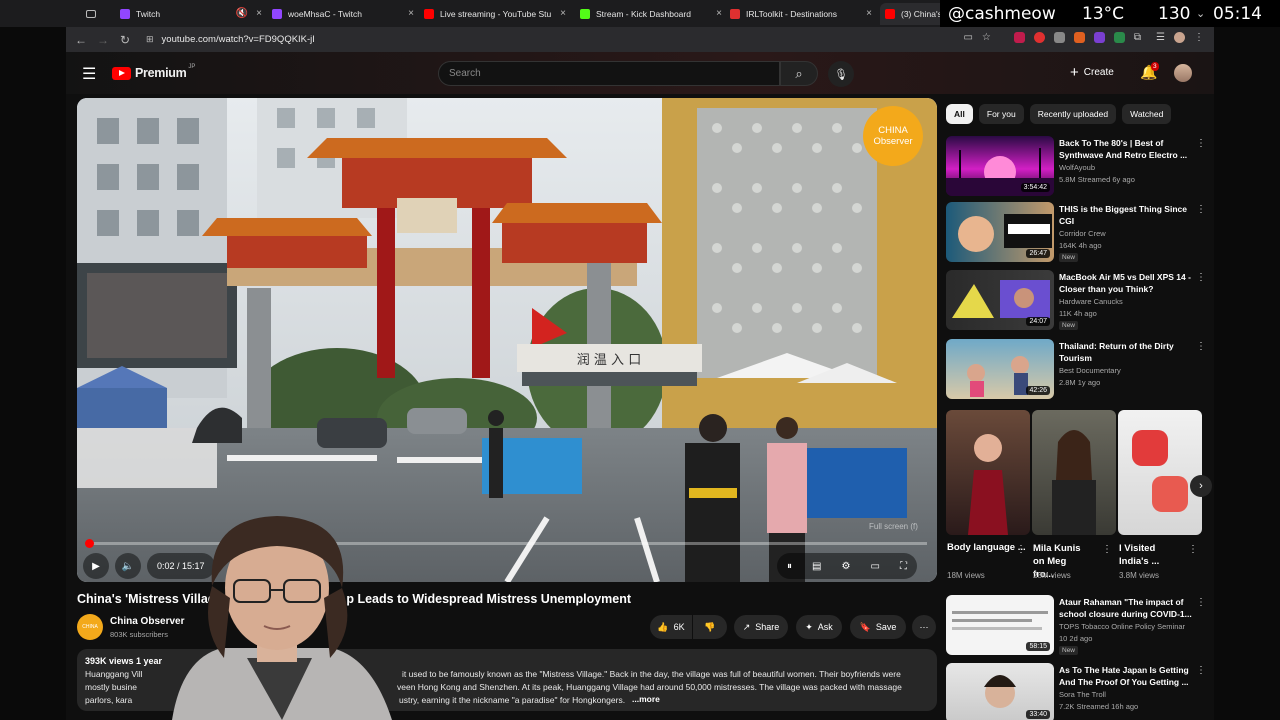 Image resolution: width=1280 pixels, height=720 pixels. Describe the element at coordinates (1147, 114) in the screenshot. I see `chip-watched: Watched` at that location.